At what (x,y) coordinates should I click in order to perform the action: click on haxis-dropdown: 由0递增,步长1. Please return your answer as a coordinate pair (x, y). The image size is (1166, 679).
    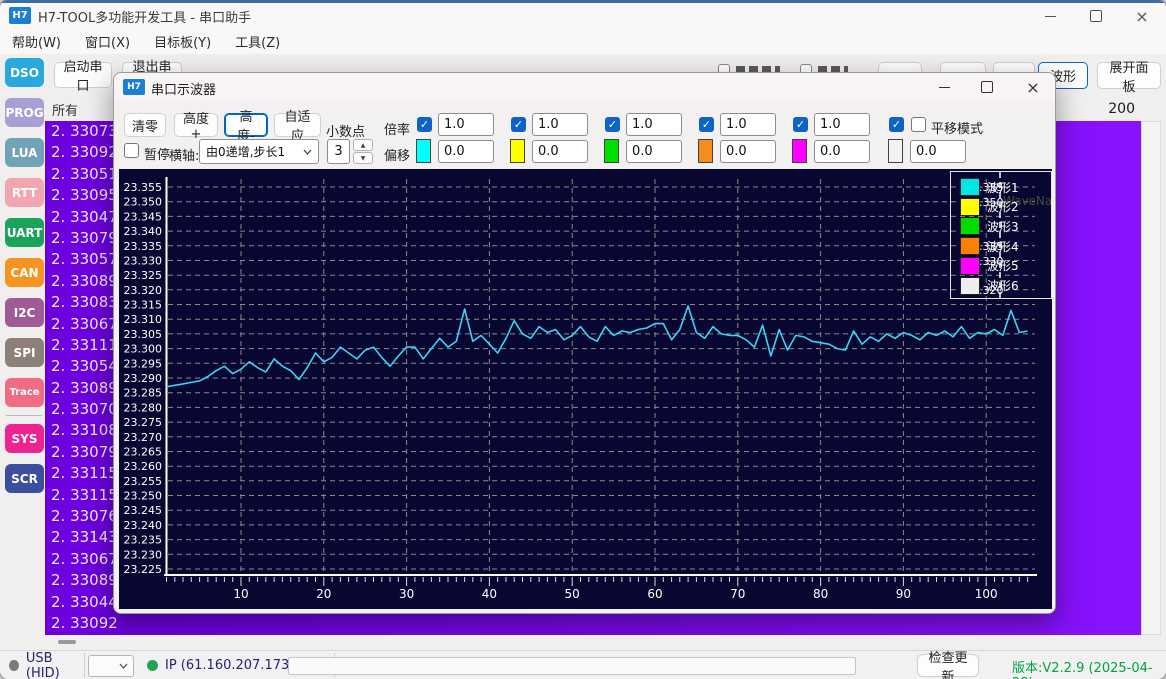
    Looking at the image, I should click on (259, 151).